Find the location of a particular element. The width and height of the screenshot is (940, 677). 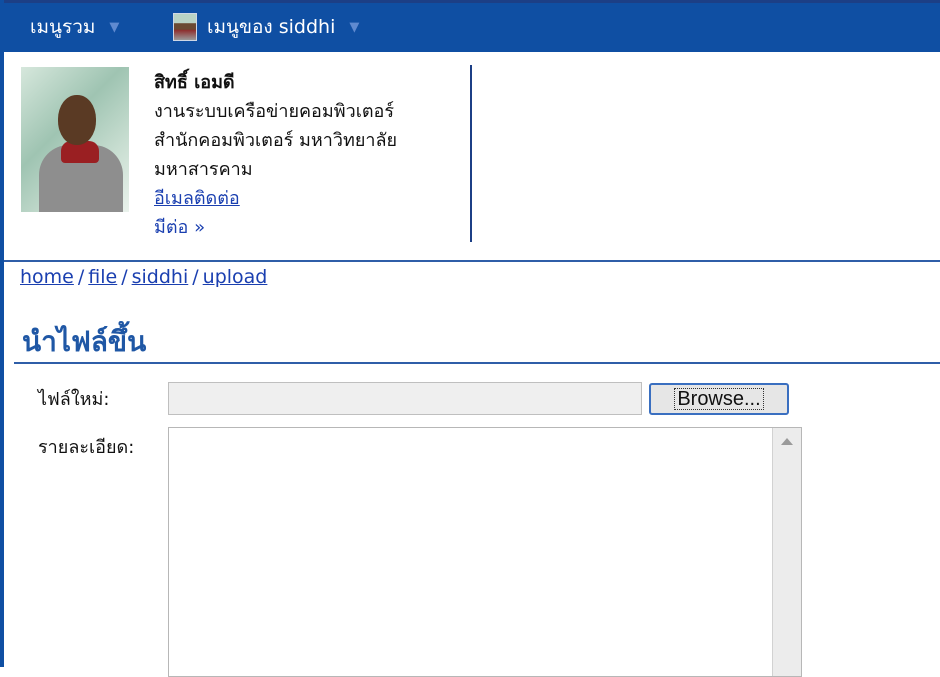

profile-department: งานระบบเครือข่ายคอมพิวเตอร์ is located at coordinates (274, 111).